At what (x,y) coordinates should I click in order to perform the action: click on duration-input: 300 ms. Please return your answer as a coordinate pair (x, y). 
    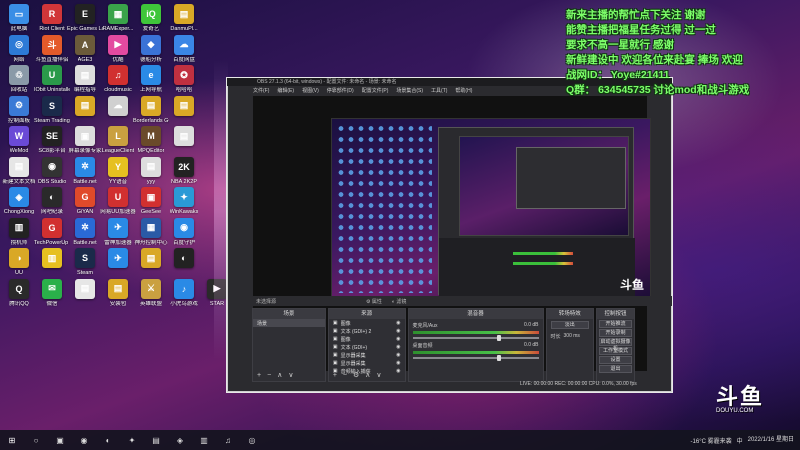
    Looking at the image, I should click on (572, 336).